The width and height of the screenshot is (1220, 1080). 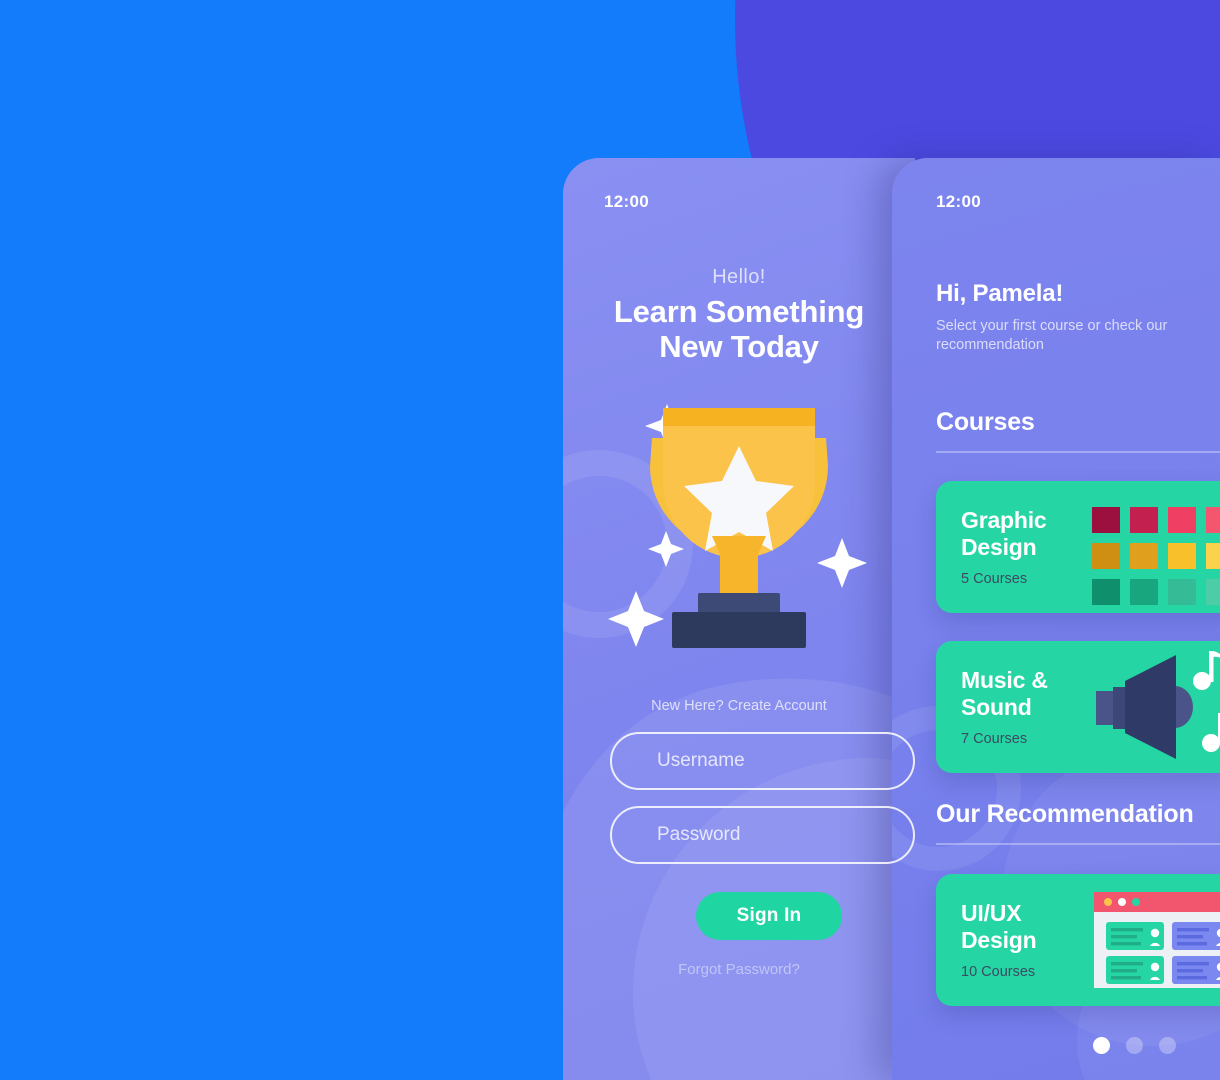 I want to click on color-swatches-icon, so click(x=1150, y=547).